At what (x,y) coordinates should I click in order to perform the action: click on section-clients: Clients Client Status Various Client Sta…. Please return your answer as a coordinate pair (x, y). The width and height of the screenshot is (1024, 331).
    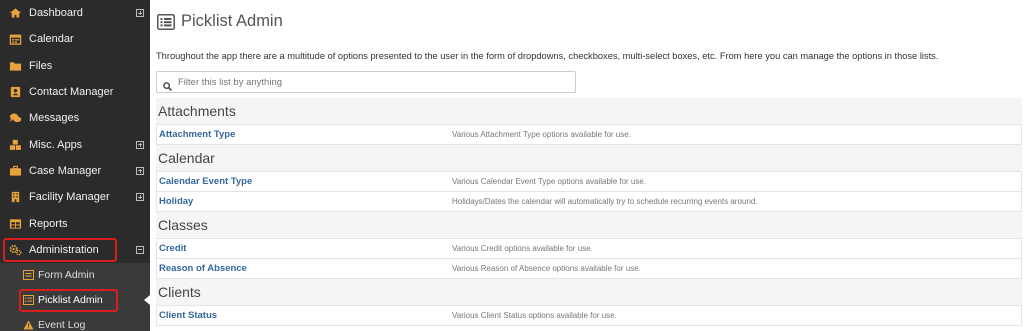
    Looking at the image, I should click on (589, 302).